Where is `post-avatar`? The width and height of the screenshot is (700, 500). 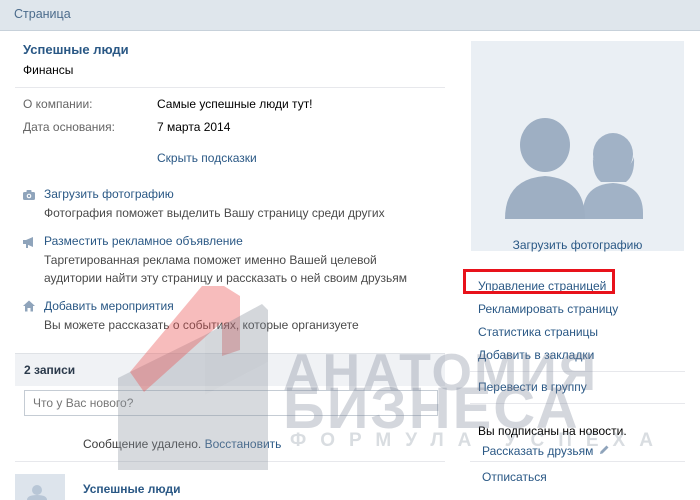
post-avatar is located at coordinates (40, 487).